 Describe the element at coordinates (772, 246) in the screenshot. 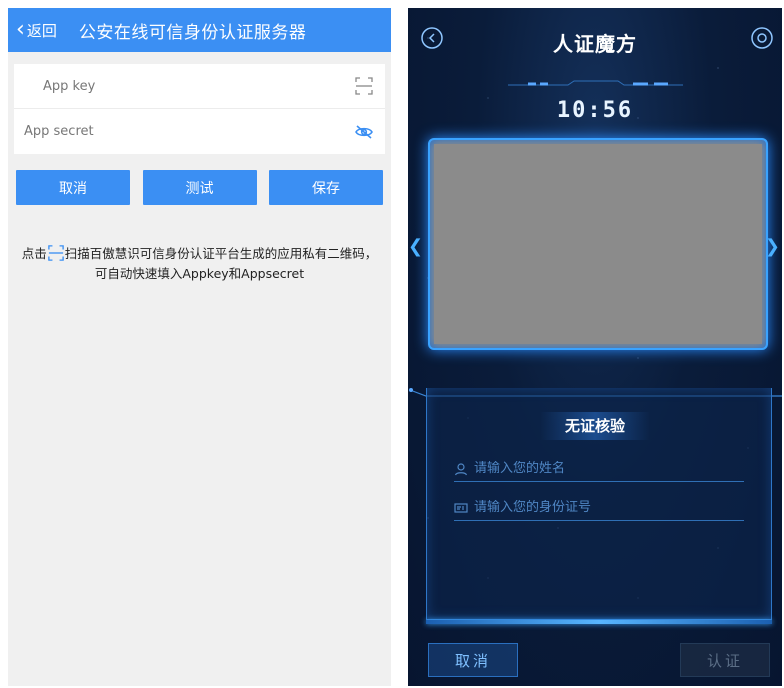

I see `chevron-right-icon: ❯` at that location.